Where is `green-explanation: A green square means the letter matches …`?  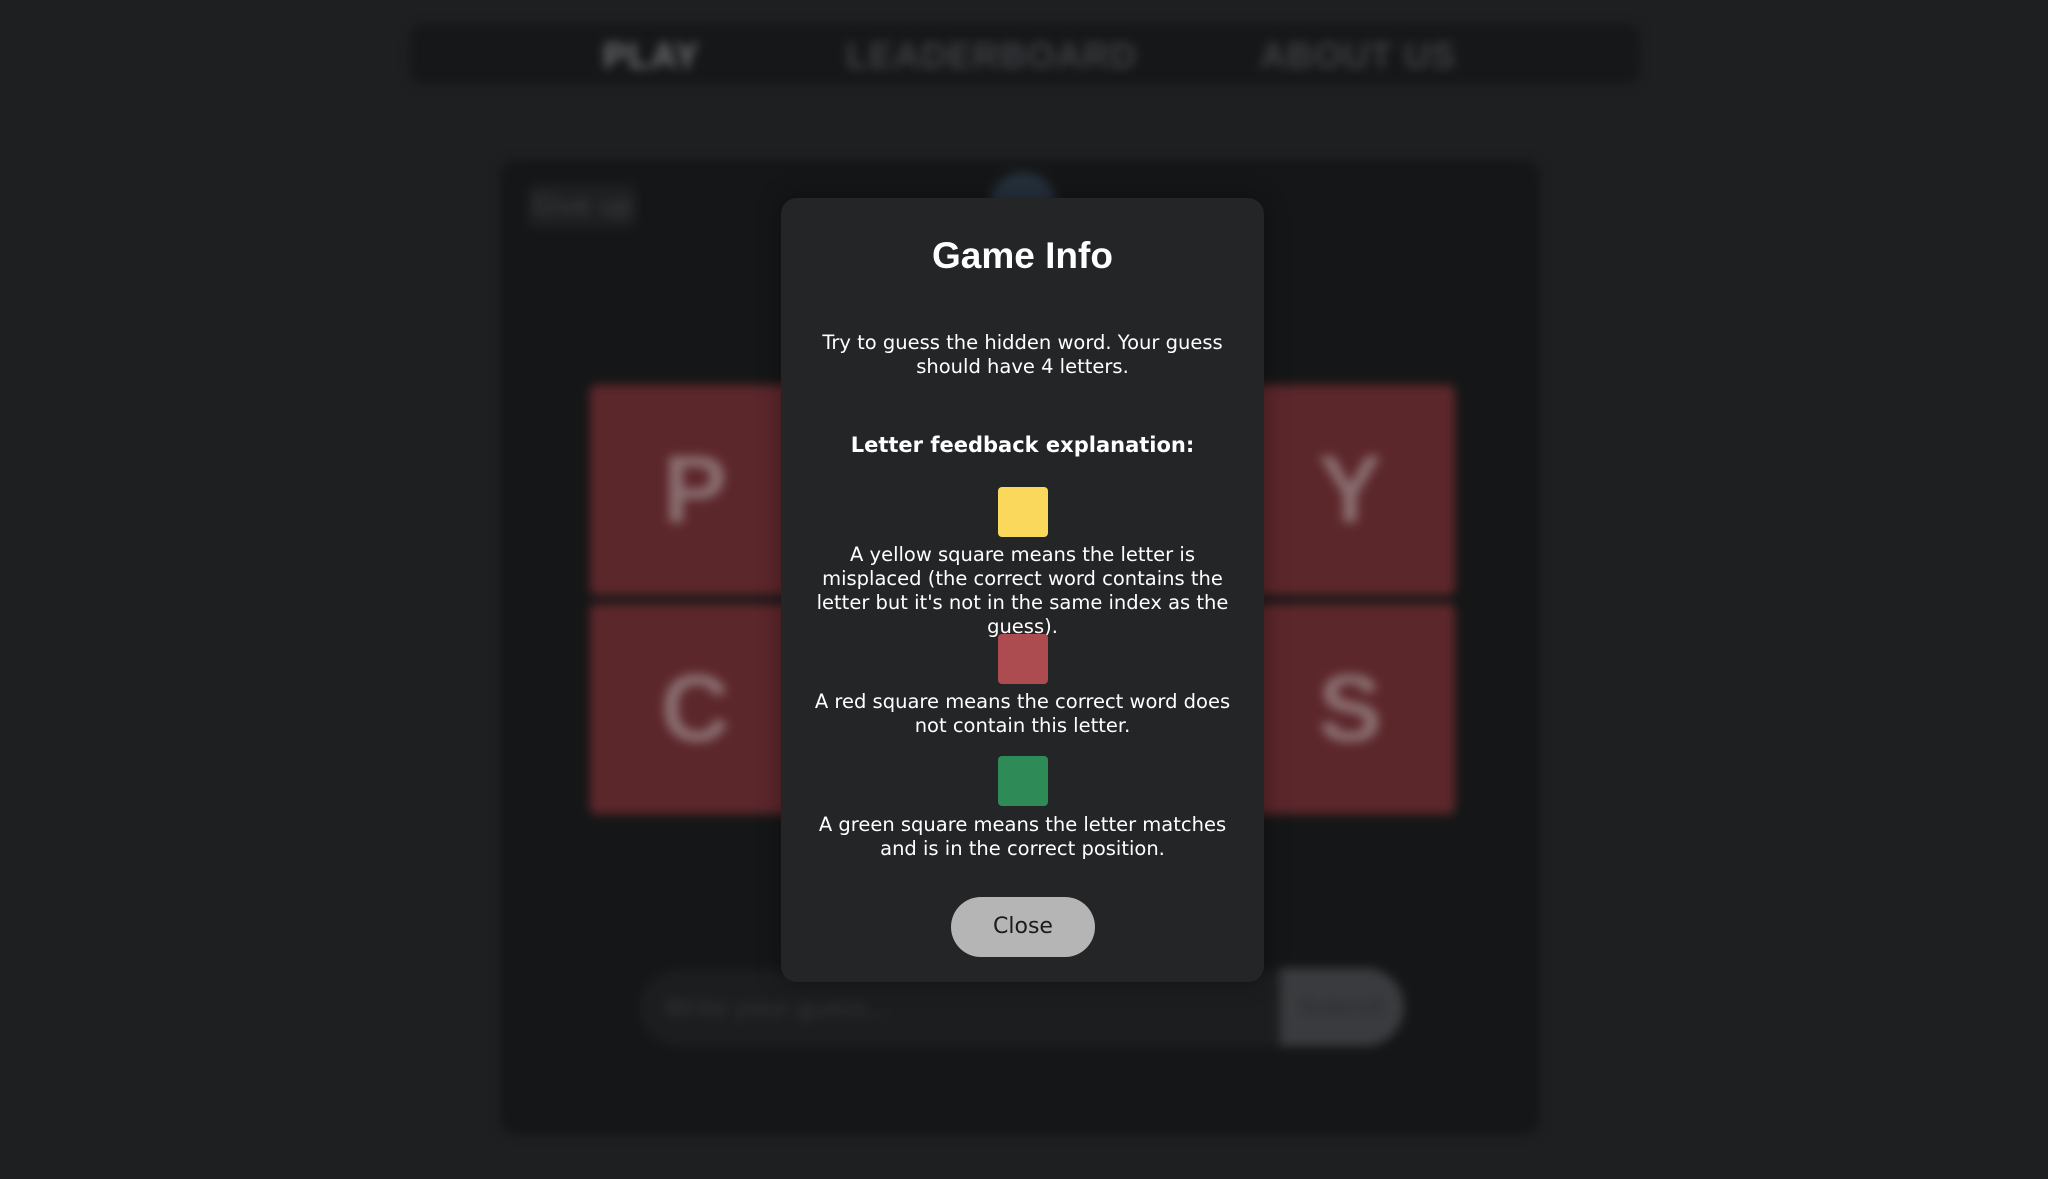 green-explanation: A green square means the letter matches … is located at coordinates (1022, 836).